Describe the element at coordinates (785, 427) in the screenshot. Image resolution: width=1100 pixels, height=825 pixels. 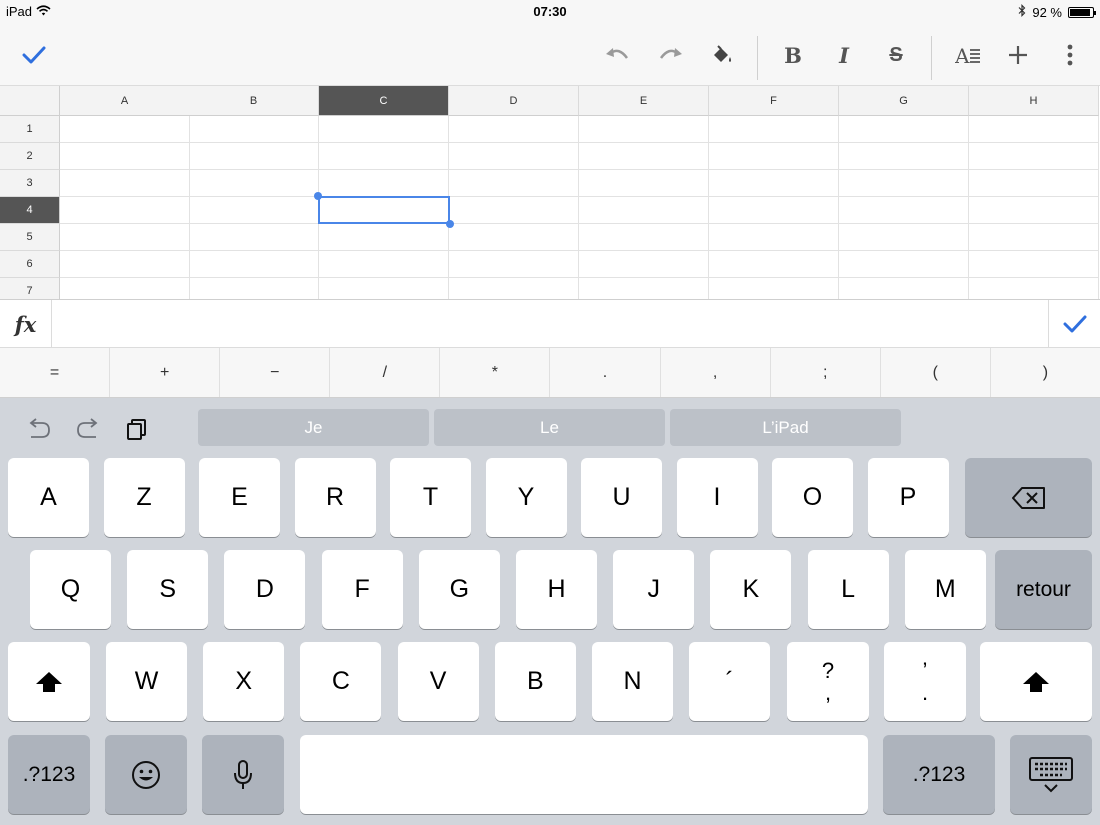
I see `suggestion-3: L’iPad` at that location.